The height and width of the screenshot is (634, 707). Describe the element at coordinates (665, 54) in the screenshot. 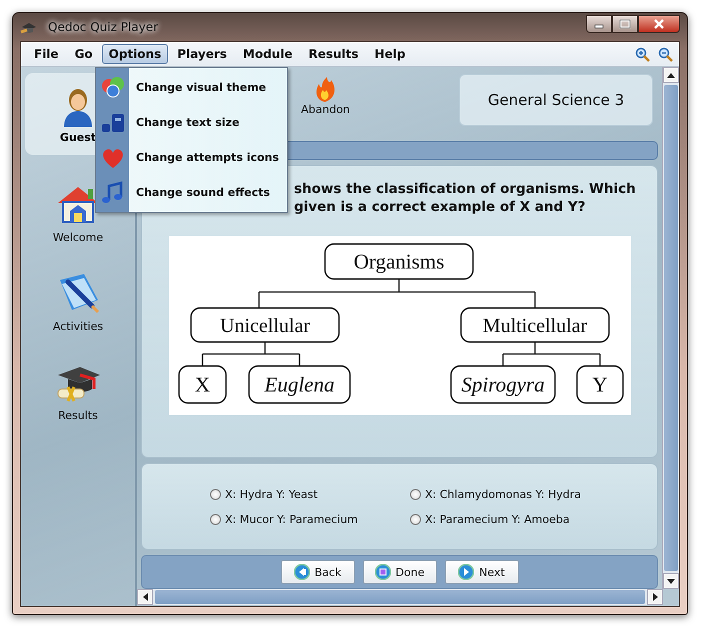

I see `zoom-out-icon` at that location.